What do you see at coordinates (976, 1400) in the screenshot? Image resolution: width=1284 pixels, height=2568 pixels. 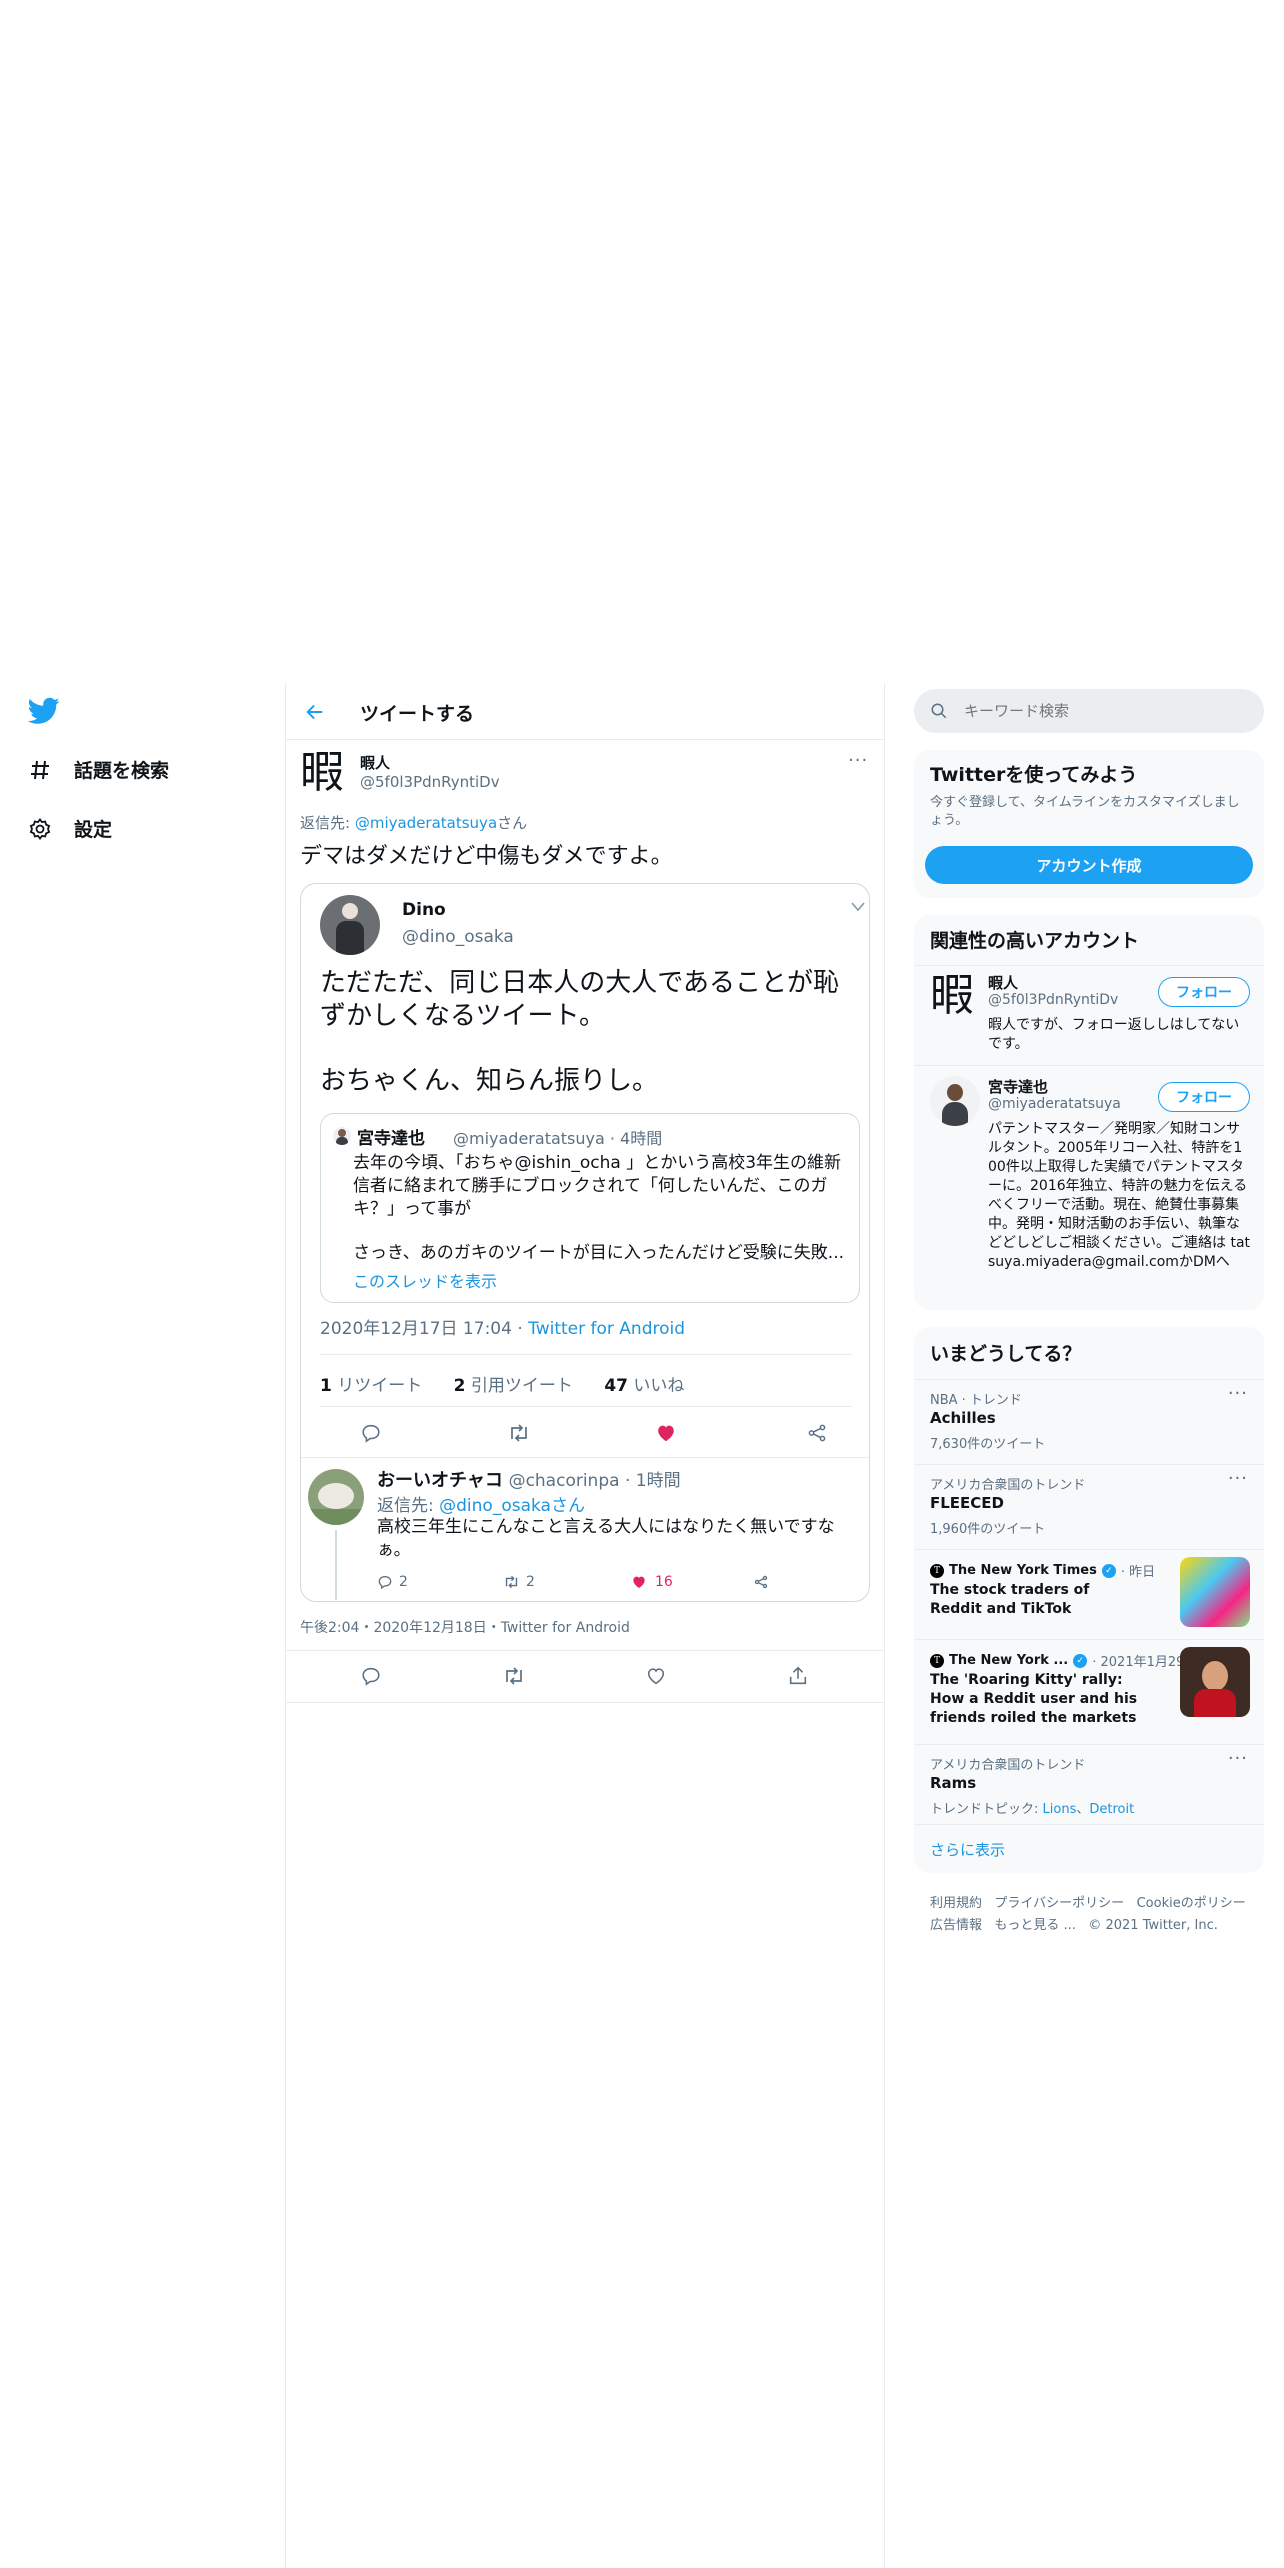 I see `trend-meta: NBA · トレンド` at bounding box center [976, 1400].